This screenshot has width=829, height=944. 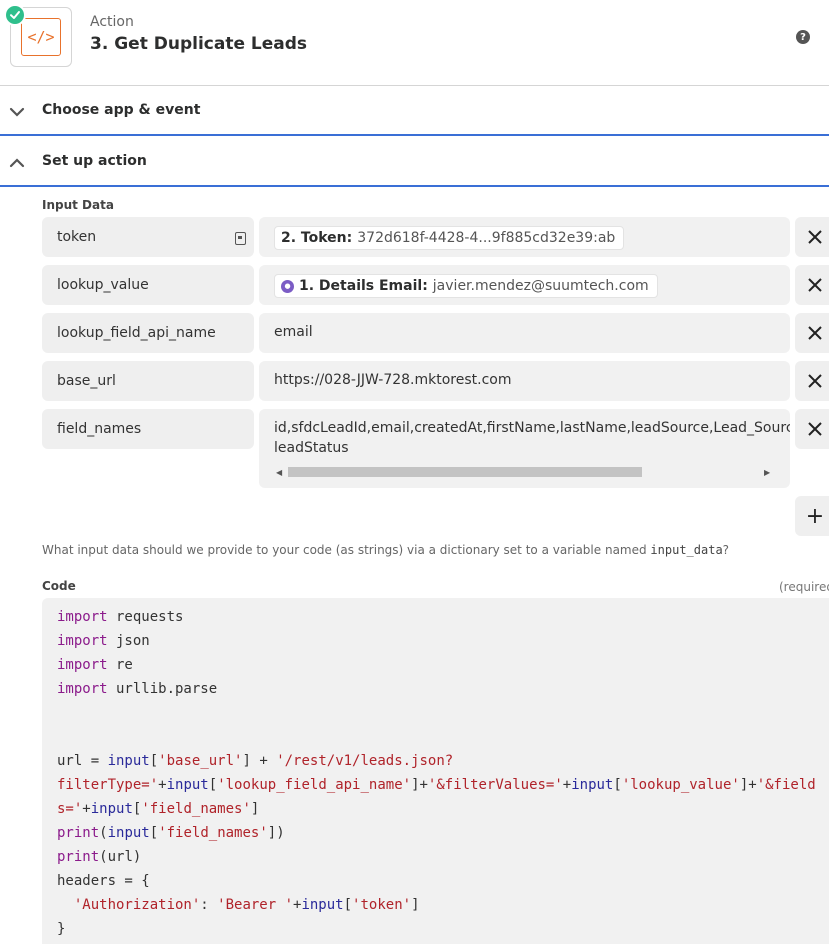 I want to click on code-line: import re, so click(x=95, y=665).